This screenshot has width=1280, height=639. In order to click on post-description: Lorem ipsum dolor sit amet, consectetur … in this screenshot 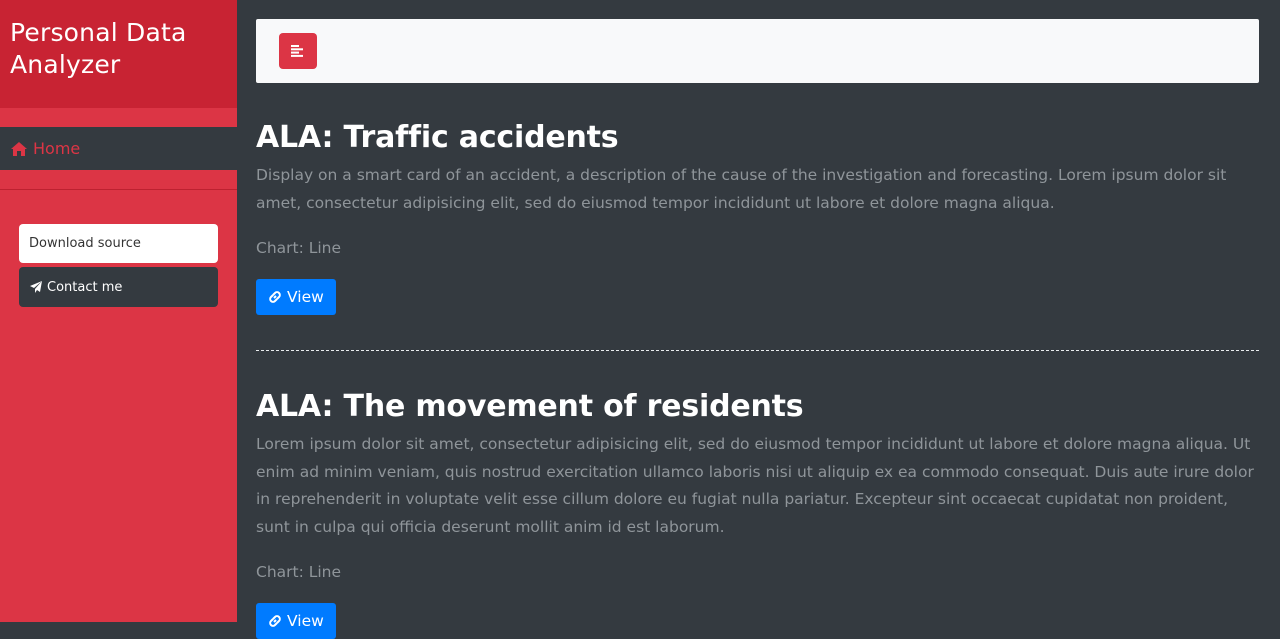, I will do `click(755, 485)`.